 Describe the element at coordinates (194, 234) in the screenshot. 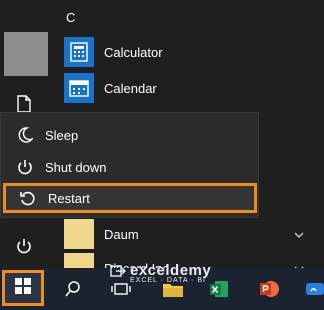

I see `app-daum: Daum` at that location.